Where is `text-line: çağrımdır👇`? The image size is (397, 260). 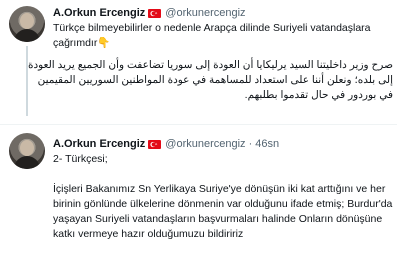
text-line: çağrımdır👇 is located at coordinates (82, 43).